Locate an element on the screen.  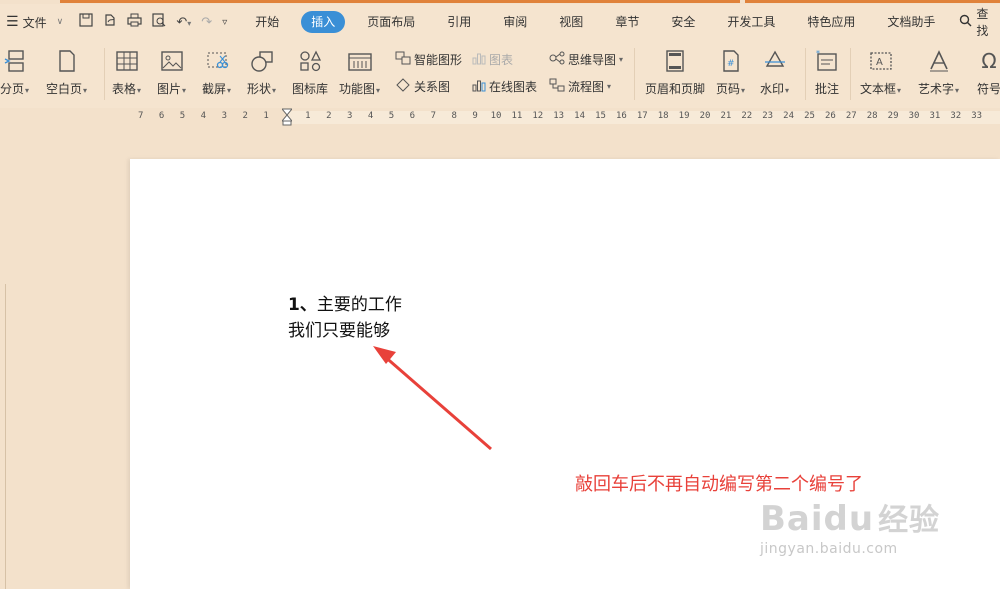
function-chart-button: 功能图▾ is located at coordinates (359, 72).